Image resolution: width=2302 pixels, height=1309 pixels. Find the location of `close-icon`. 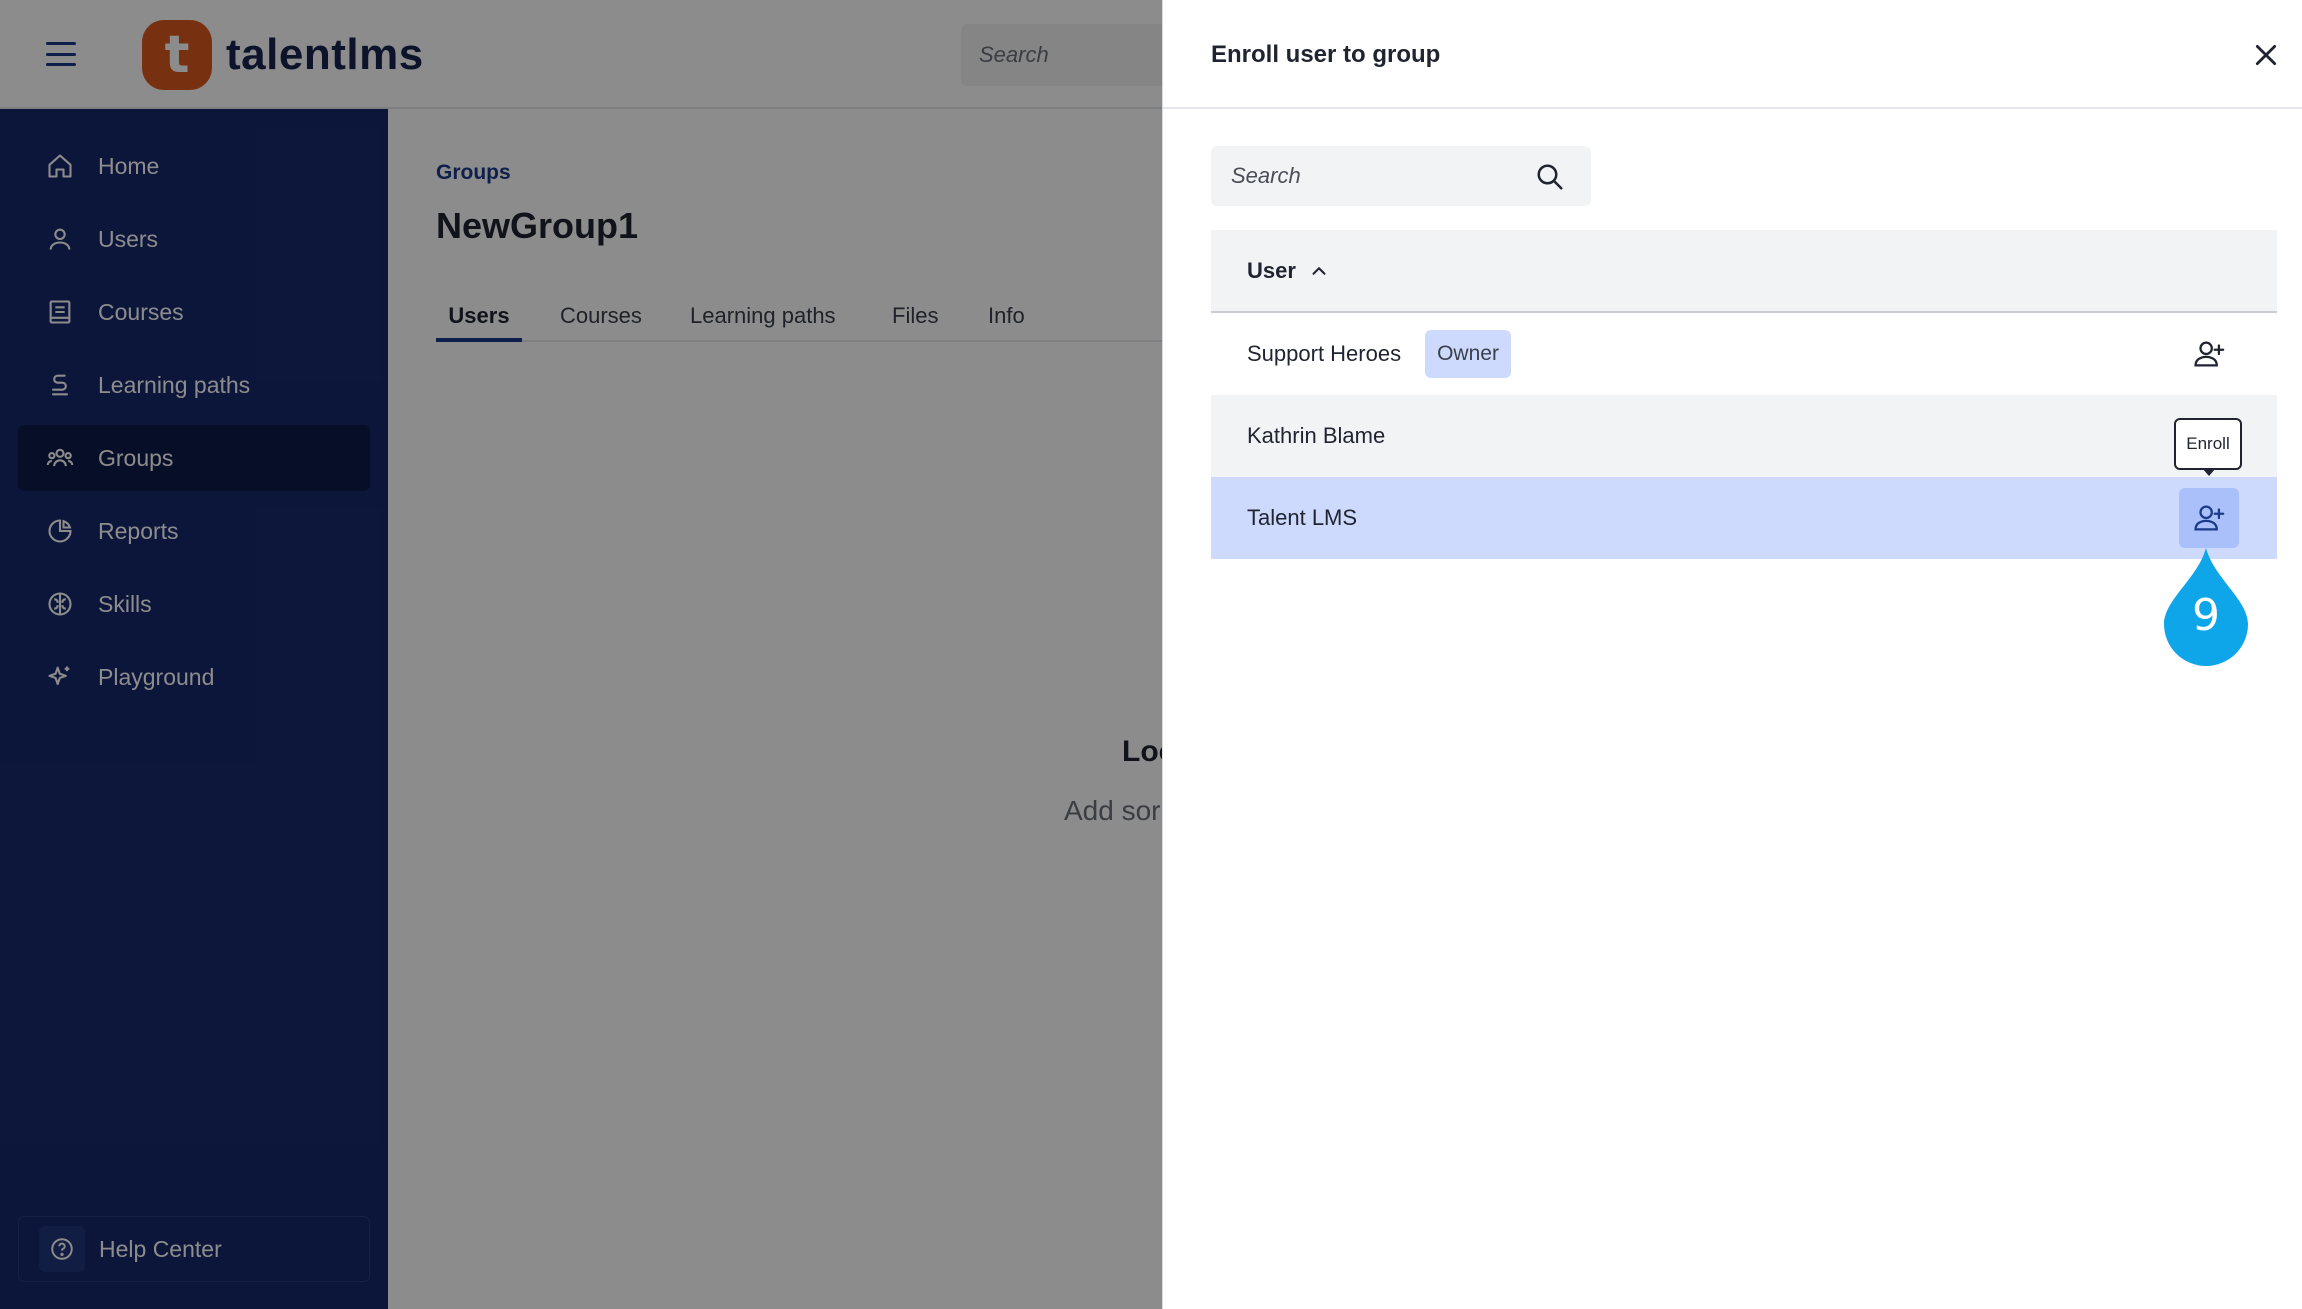

close-icon is located at coordinates (2266, 55).